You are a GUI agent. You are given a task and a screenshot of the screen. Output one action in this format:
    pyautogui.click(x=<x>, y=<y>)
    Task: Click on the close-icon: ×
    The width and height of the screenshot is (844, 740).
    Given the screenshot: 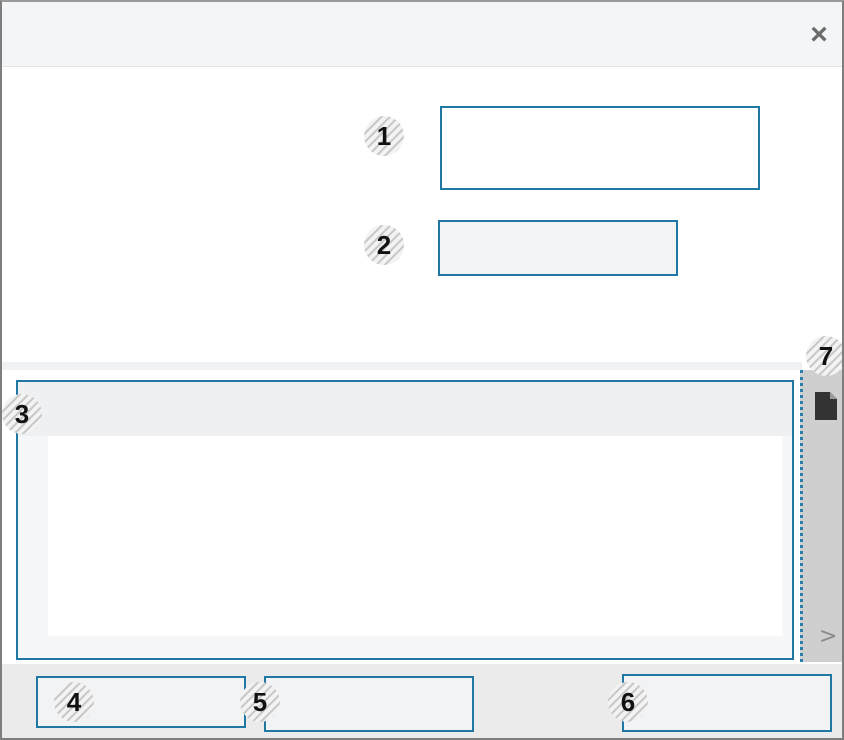 What is the action you would take?
    pyautogui.click(x=819, y=35)
    